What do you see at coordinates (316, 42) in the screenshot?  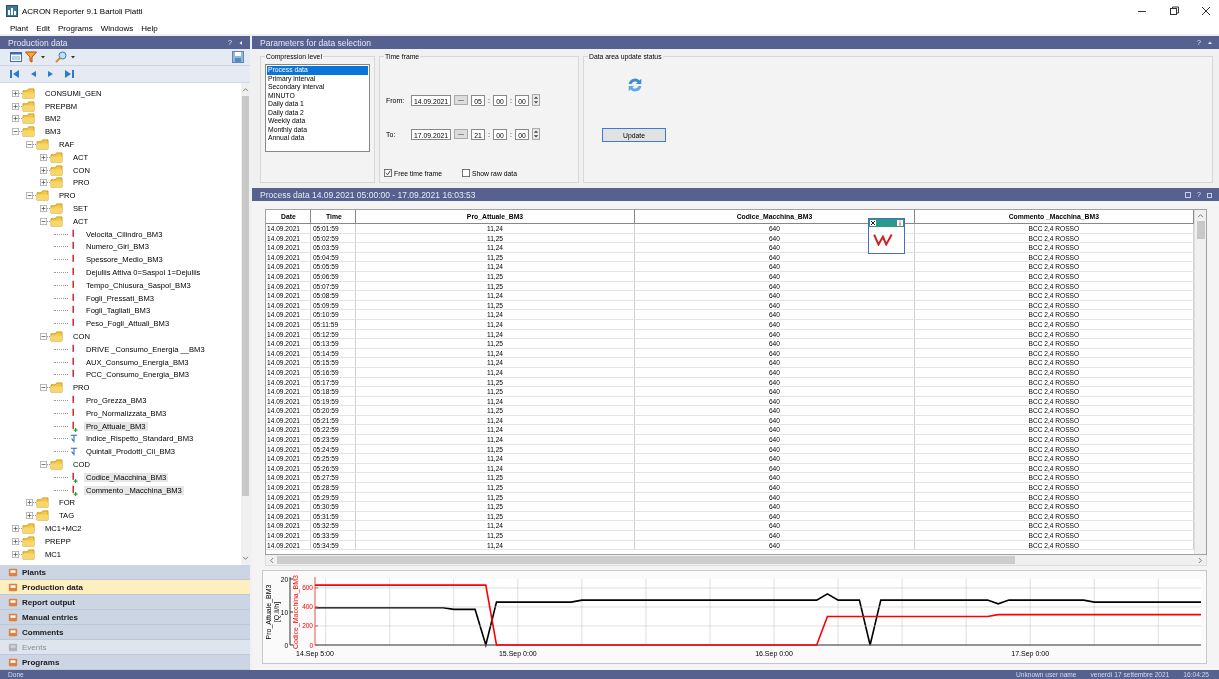 I see `panel-title: Parameters for data selection` at bounding box center [316, 42].